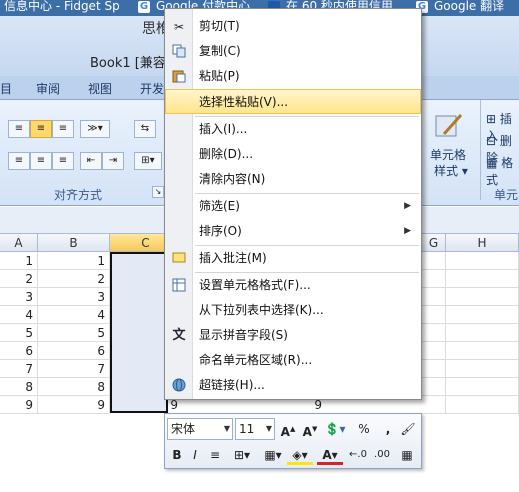 The image size is (519, 492). I want to click on phonetic-icon: 文, so click(179, 335).